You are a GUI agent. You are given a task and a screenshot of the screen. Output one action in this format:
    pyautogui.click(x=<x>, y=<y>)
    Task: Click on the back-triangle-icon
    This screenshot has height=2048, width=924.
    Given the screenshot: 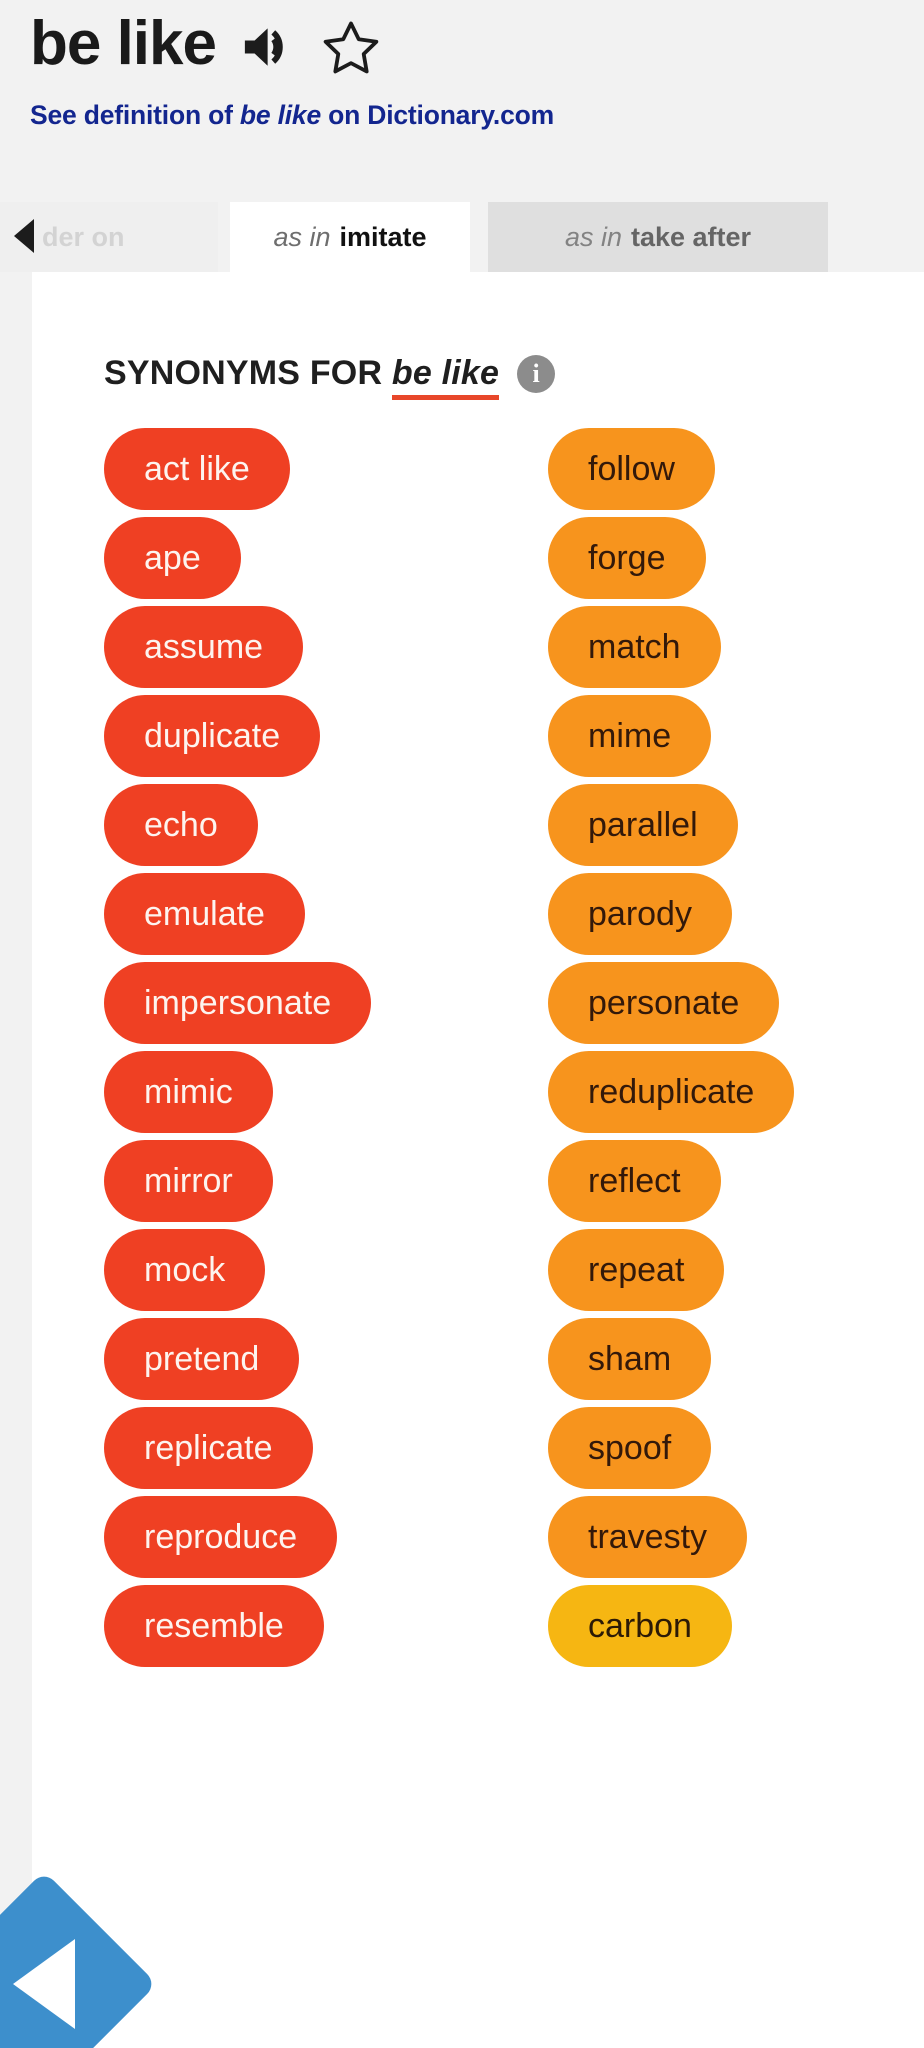 What is the action you would take?
    pyautogui.click(x=44, y=1984)
    